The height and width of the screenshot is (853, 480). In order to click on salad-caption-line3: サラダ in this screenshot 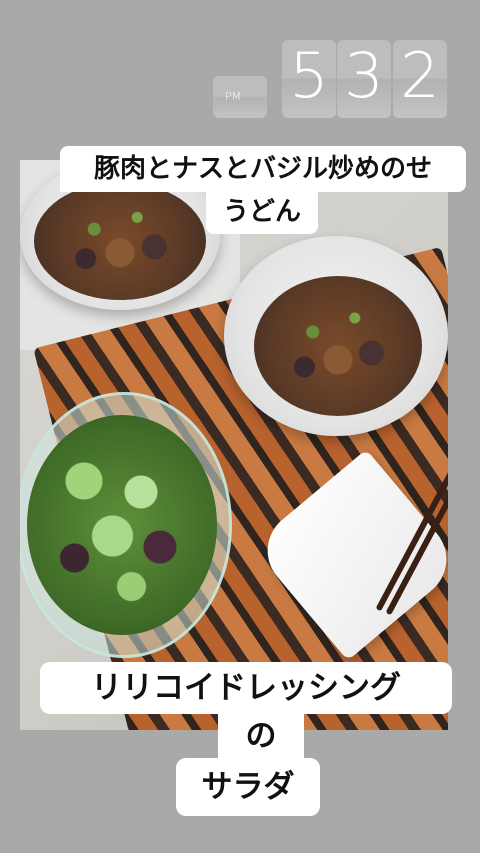, I will do `click(248, 787)`.